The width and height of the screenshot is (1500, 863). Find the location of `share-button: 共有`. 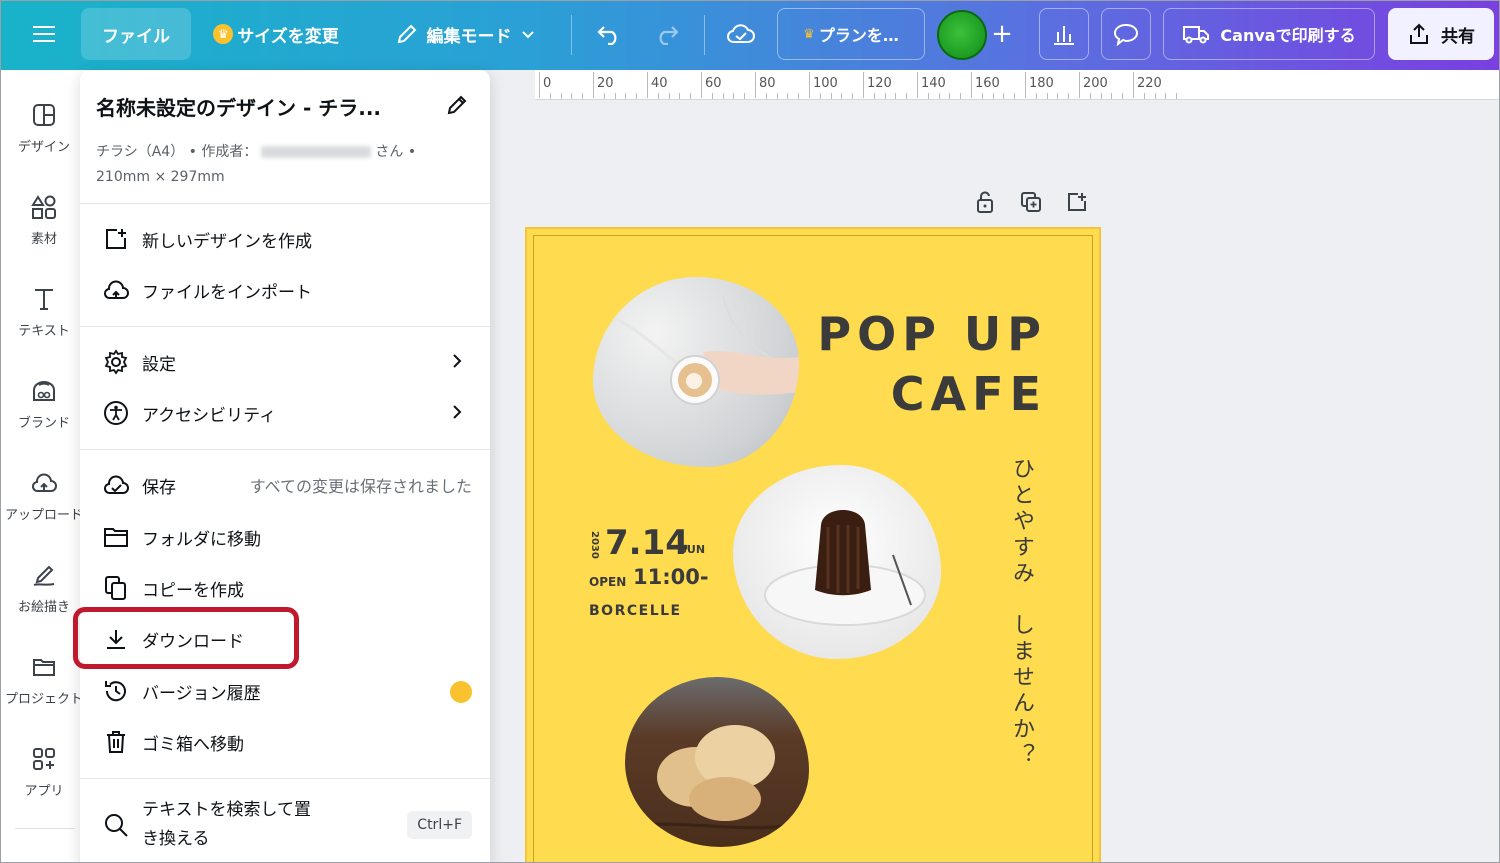

share-button: 共有 is located at coordinates (1441, 34).